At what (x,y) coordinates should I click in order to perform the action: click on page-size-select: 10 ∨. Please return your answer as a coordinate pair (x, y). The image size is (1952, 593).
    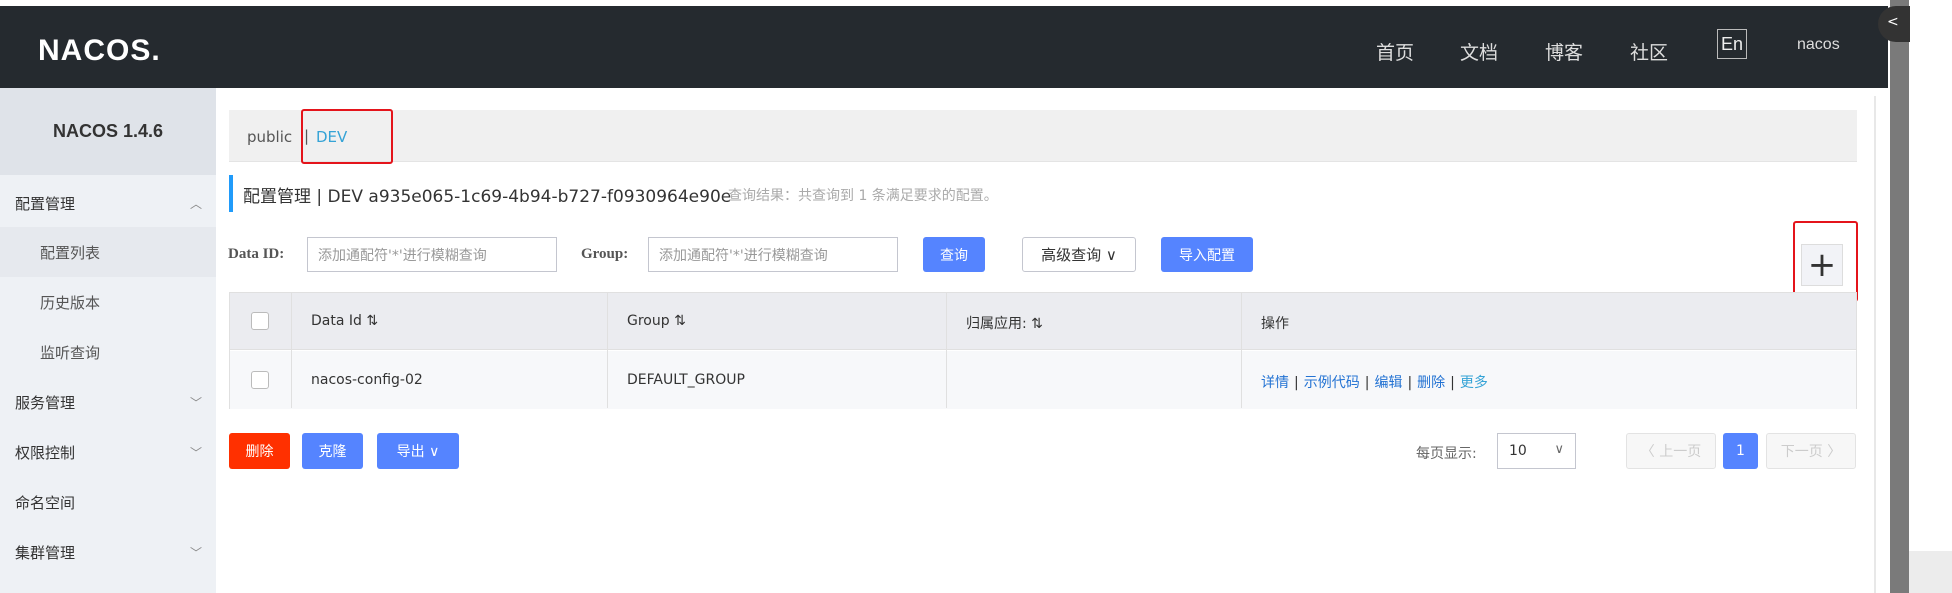
    Looking at the image, I should click on (1536, 451).